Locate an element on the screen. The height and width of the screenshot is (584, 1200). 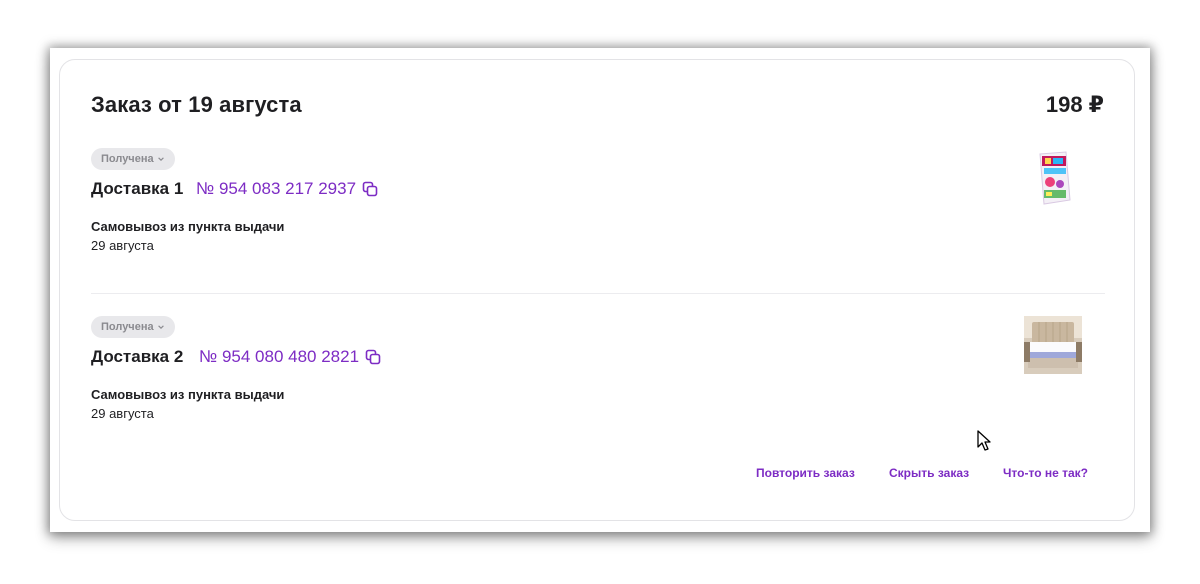
mattress-image is located at coordinates (1053, 347).